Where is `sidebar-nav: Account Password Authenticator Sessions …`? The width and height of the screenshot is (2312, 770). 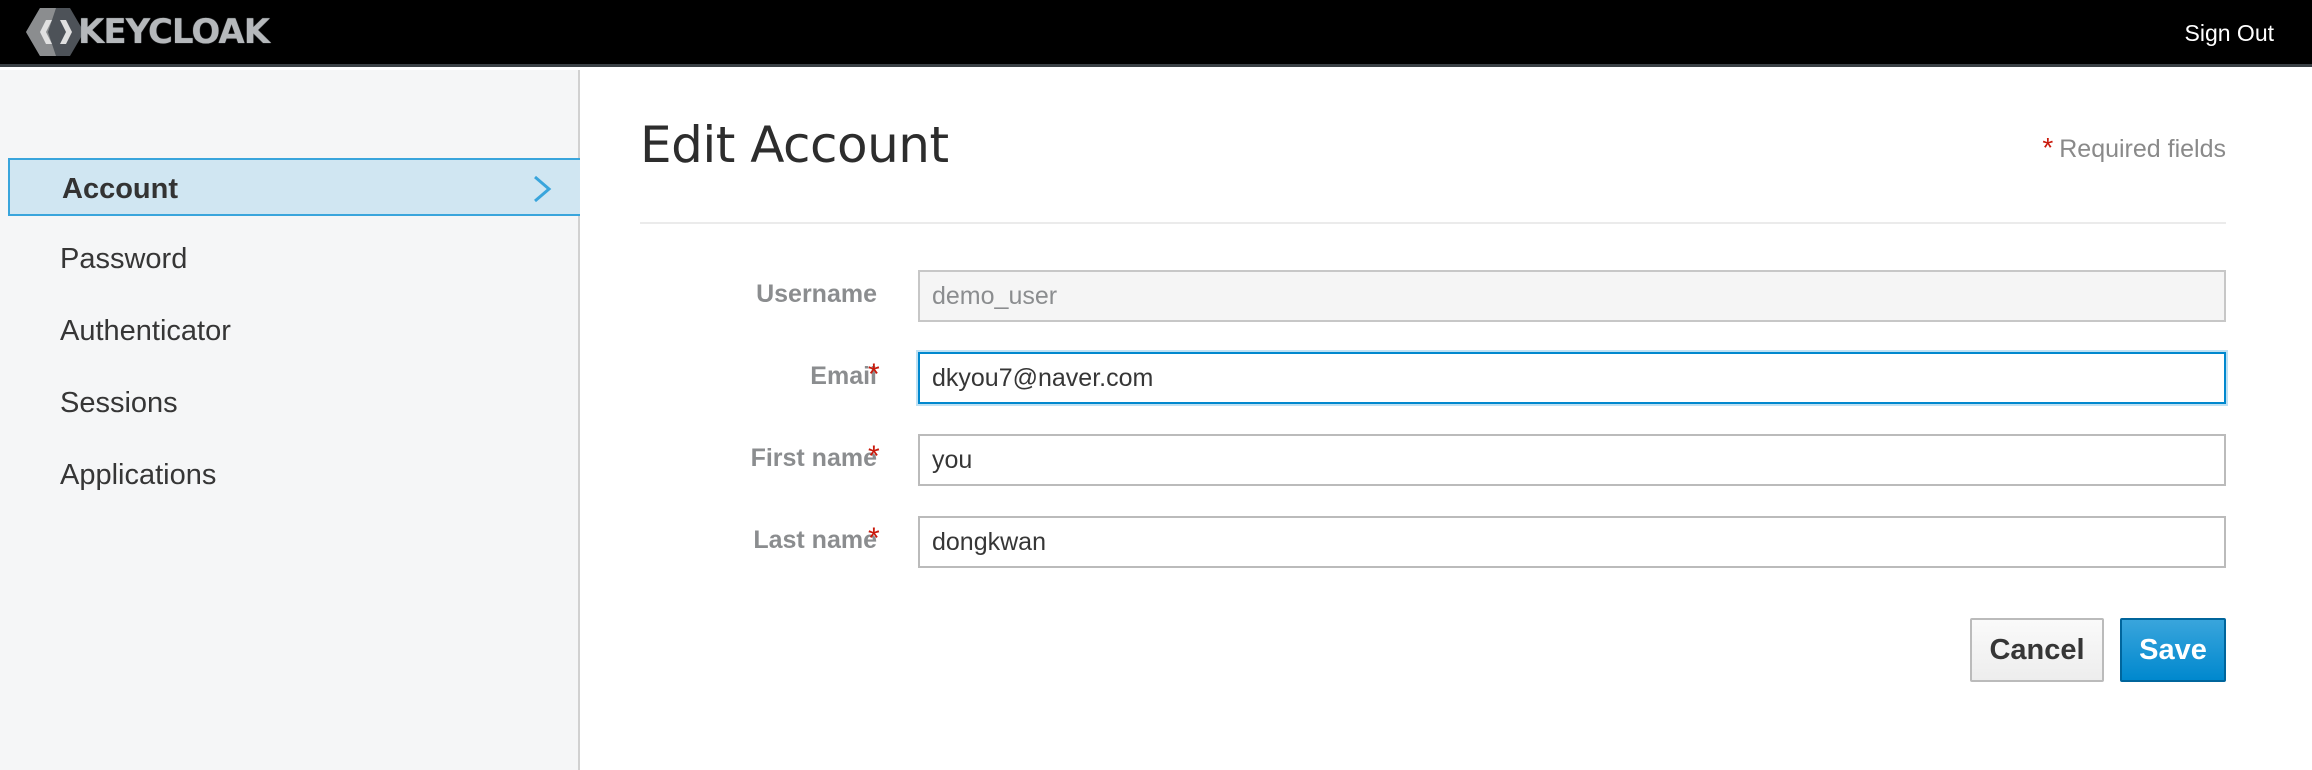 sidebar-nav: Account Password Authenticator Sessions … is located at coordinates (294, 338).